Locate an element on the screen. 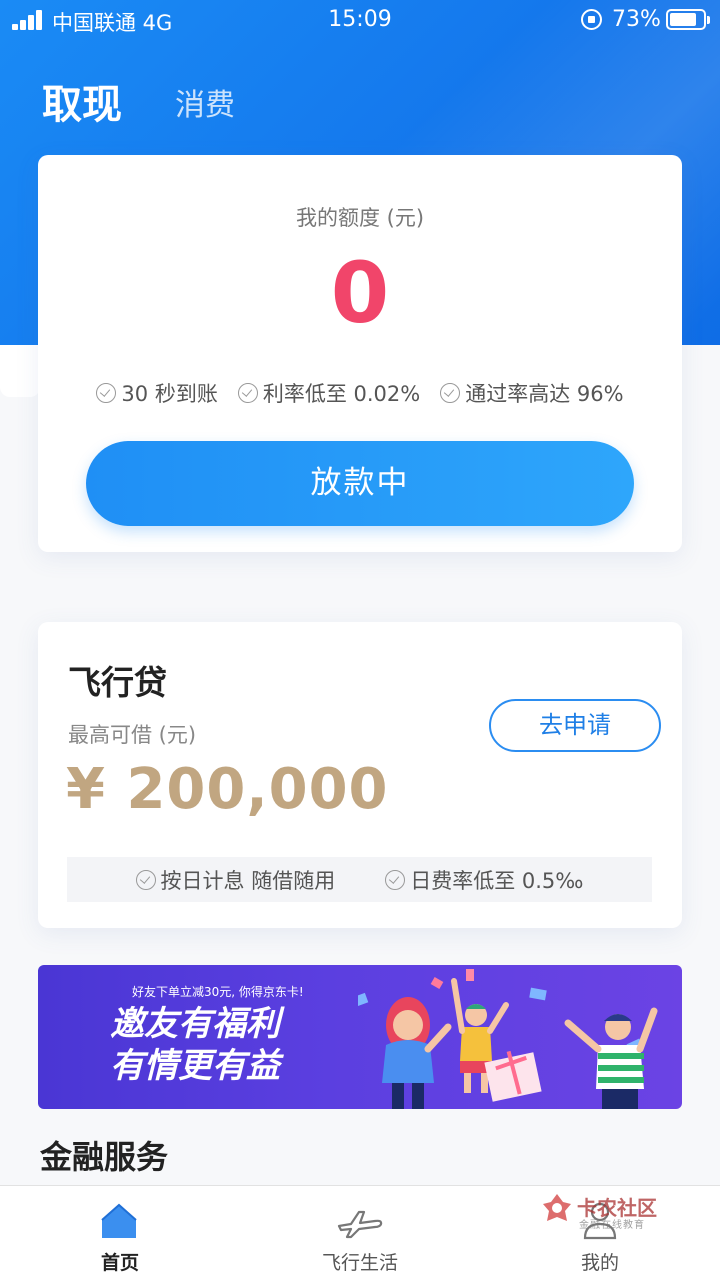 Image resolution: width=720 pixels, height=1280 pixels. people-celebrating-illustration is located at coordinates (508, 1039).